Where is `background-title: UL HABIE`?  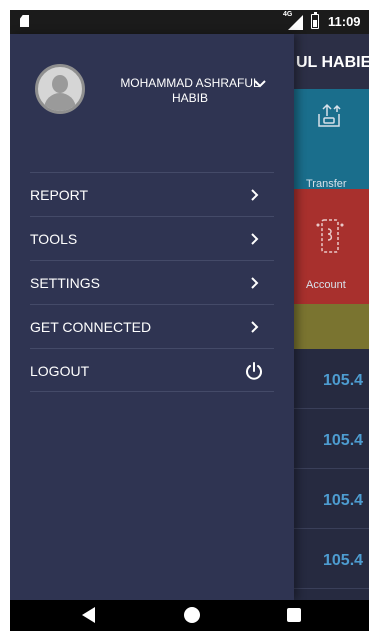 background-title: UL HABIE is located at coordinates (332, 62).